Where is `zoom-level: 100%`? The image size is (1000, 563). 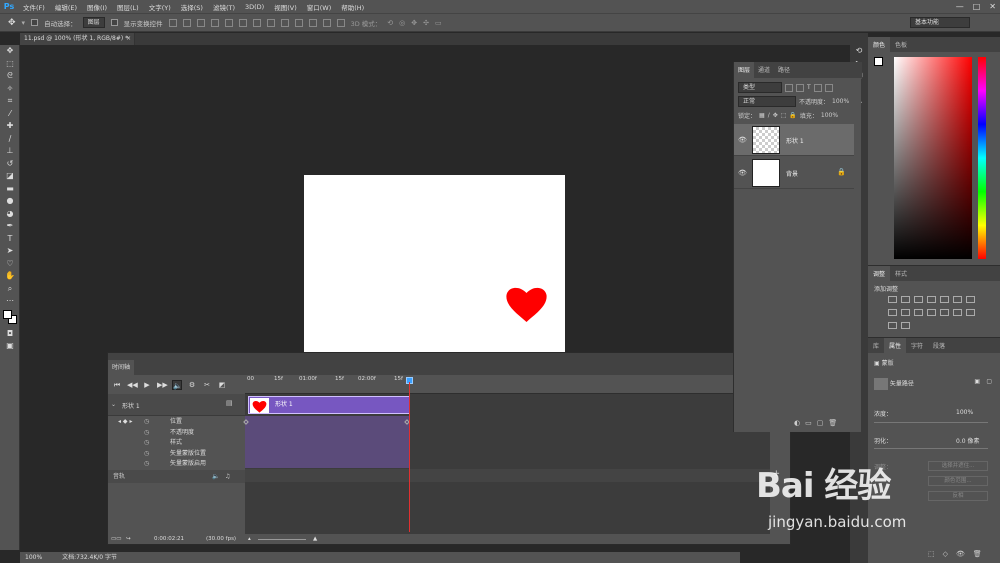 zoom-level: 100% is located at coordinates (33, 557).